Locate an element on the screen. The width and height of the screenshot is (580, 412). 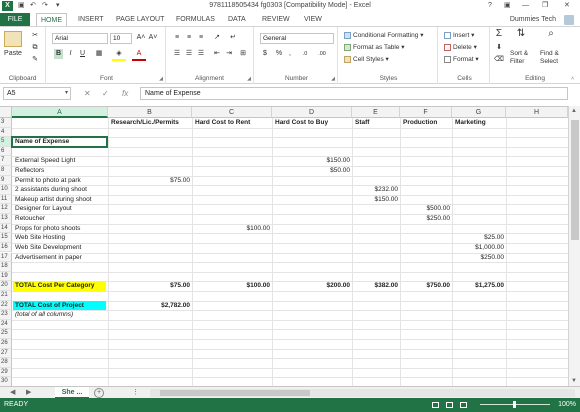
tab-insert: INSERT is located at coordinates (91, 19).